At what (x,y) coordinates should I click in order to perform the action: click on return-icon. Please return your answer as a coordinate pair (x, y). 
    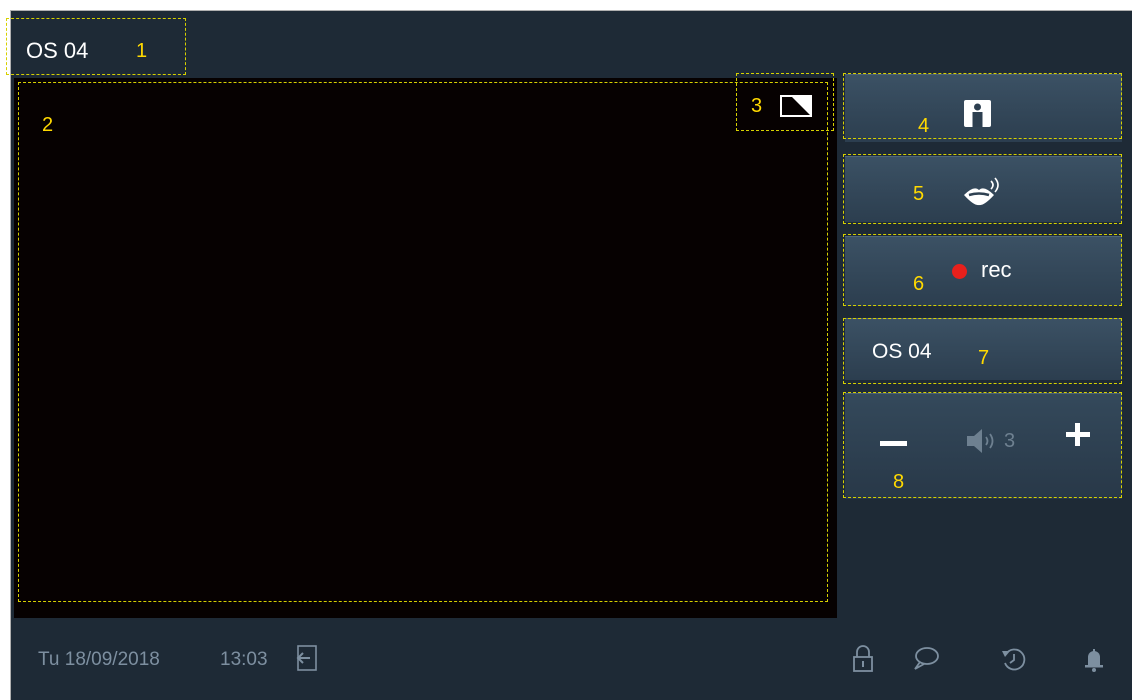
    Looking at the image, I should click on (307, 658).